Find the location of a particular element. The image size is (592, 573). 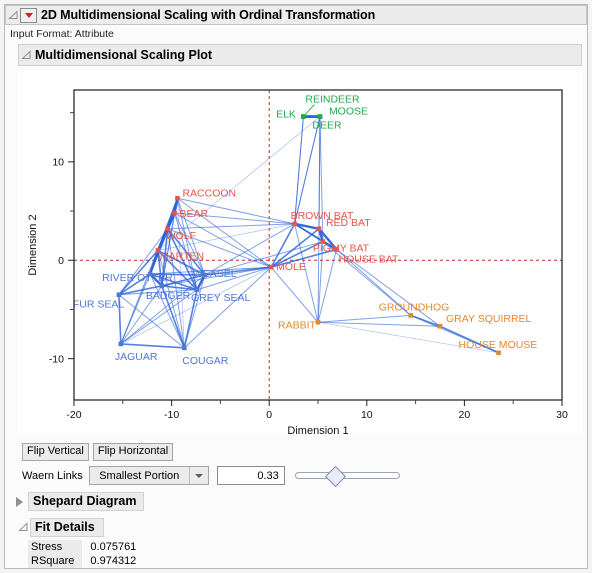

shepard-diagram-label: Shepard Diagram is located at coordinates (86, 501).